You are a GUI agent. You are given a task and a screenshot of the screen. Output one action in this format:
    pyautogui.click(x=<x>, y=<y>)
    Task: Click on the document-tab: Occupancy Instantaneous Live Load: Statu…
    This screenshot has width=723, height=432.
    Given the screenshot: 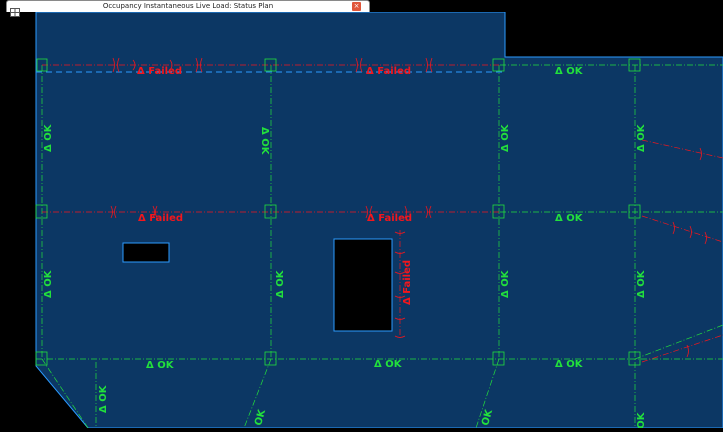 What is the action you would take?
    pyautogui.click(x=188, y=8)
    